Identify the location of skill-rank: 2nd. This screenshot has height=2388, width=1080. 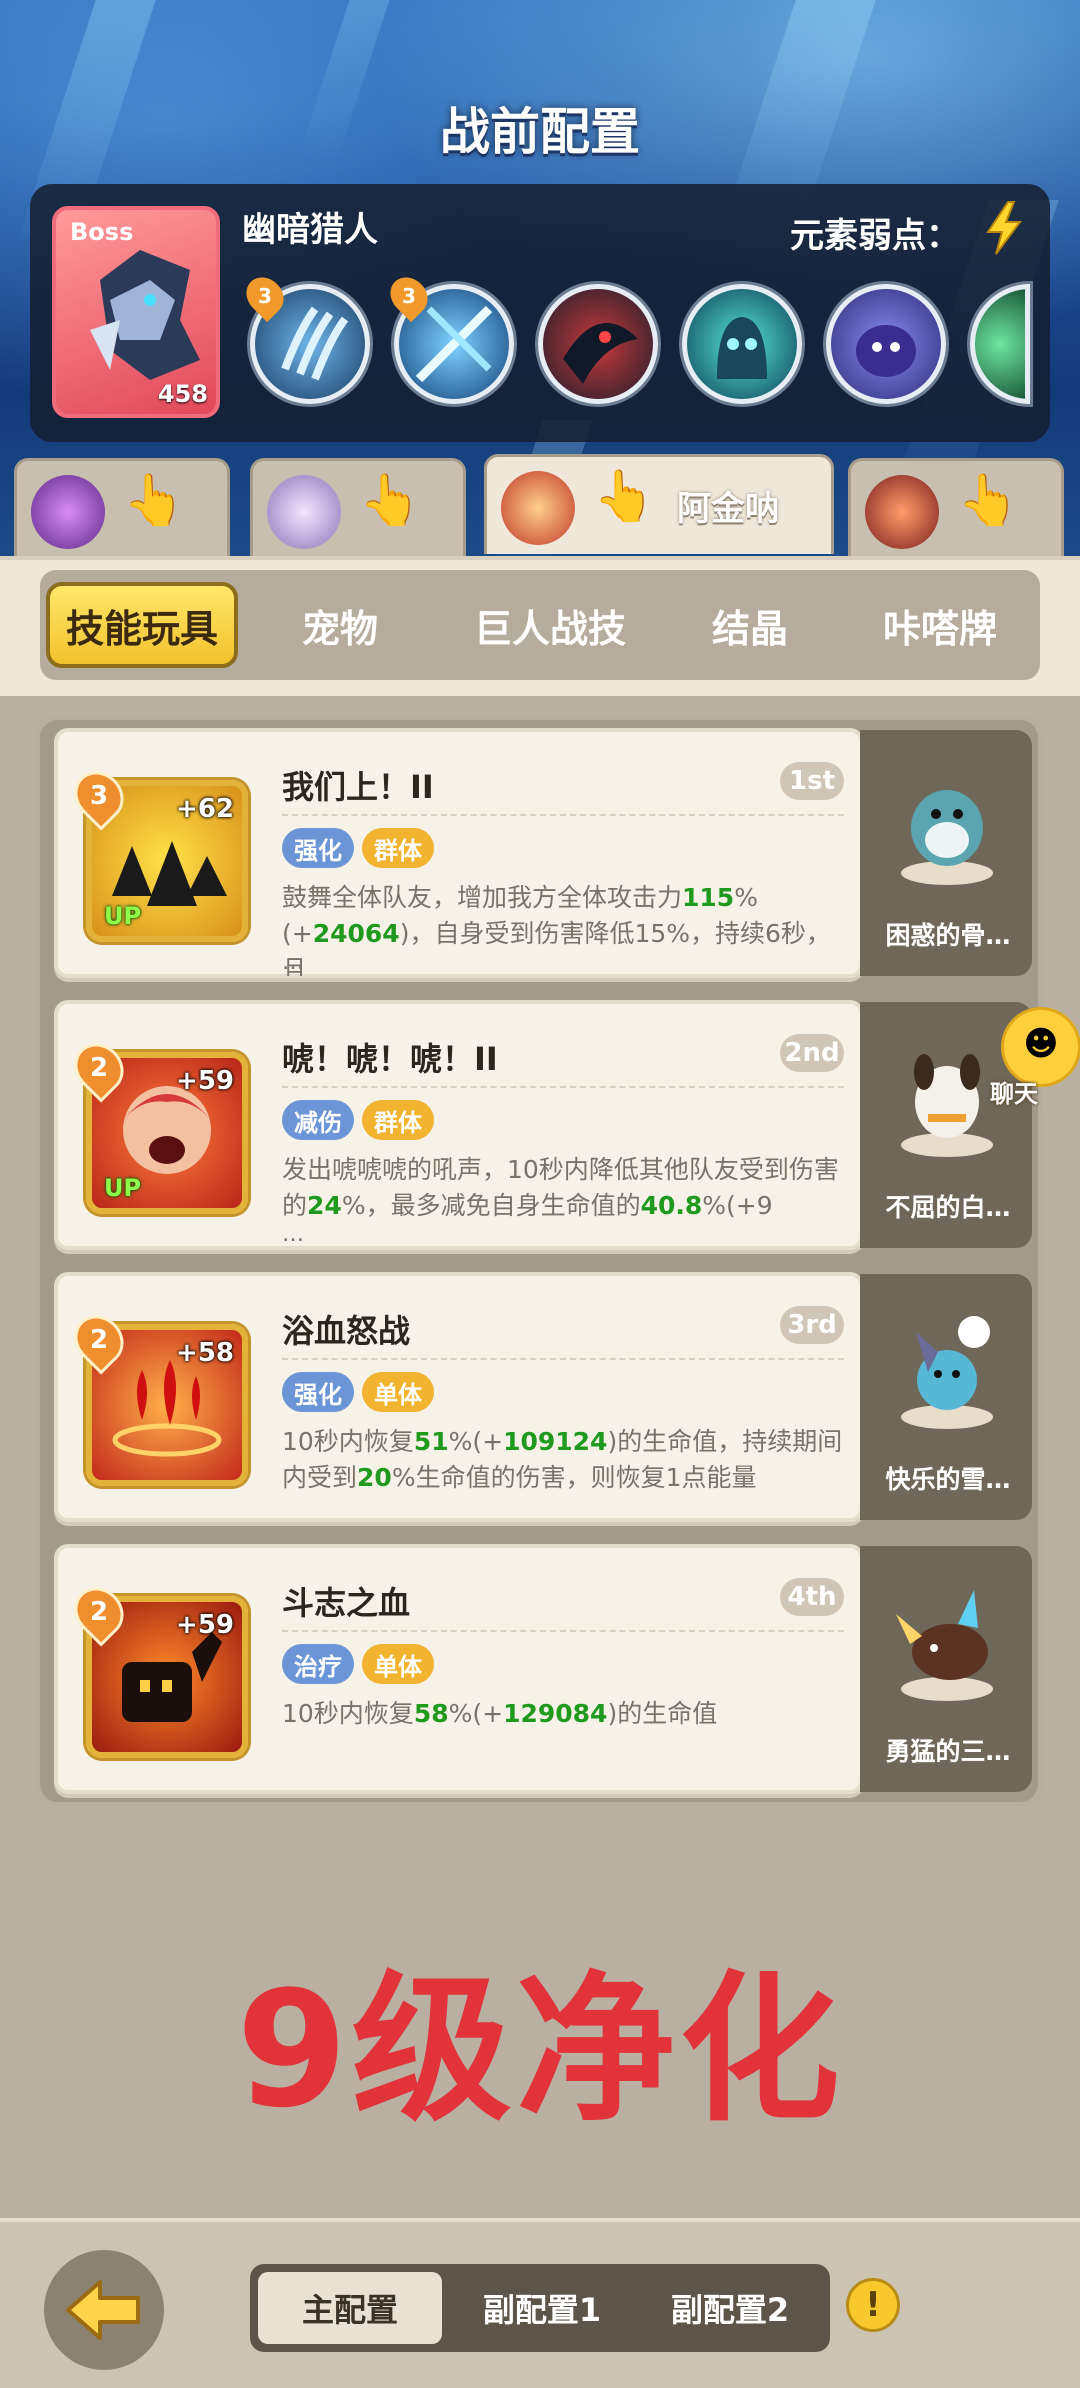
(812, 1053).